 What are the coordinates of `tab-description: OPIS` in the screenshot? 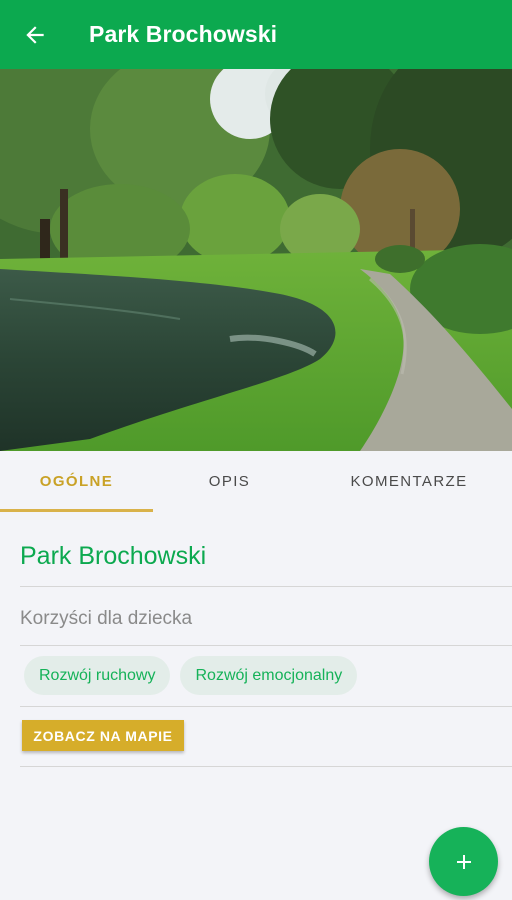 It's located at (229, 481).